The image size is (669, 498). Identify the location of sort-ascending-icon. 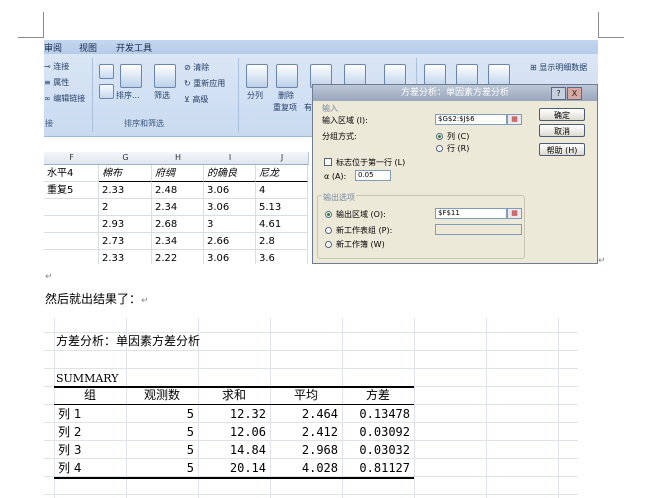
(106, 71).